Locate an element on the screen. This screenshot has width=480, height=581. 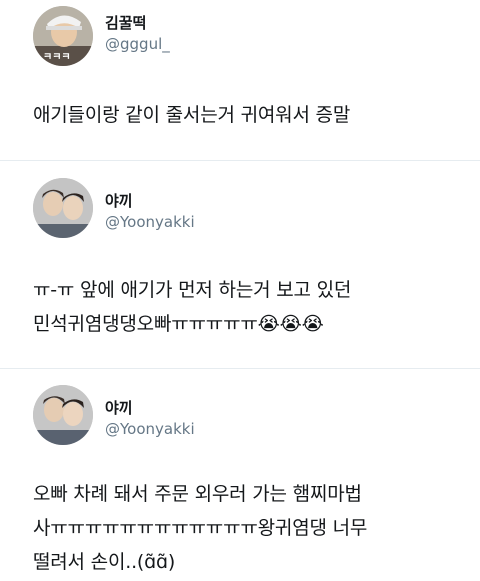
tweet-text: 애기들이랑 같이 줄서는거 귀여워서 증말 is located at coordinates (192, 115).